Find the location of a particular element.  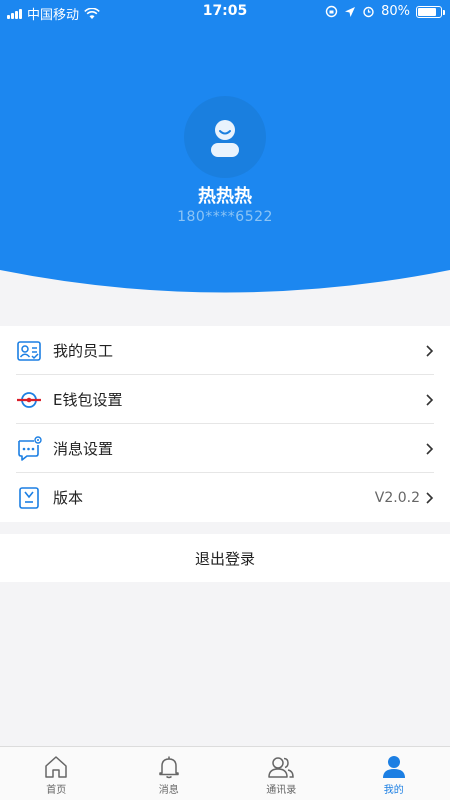

logout-button: 退出登录 is located at coordinates (225, 558).